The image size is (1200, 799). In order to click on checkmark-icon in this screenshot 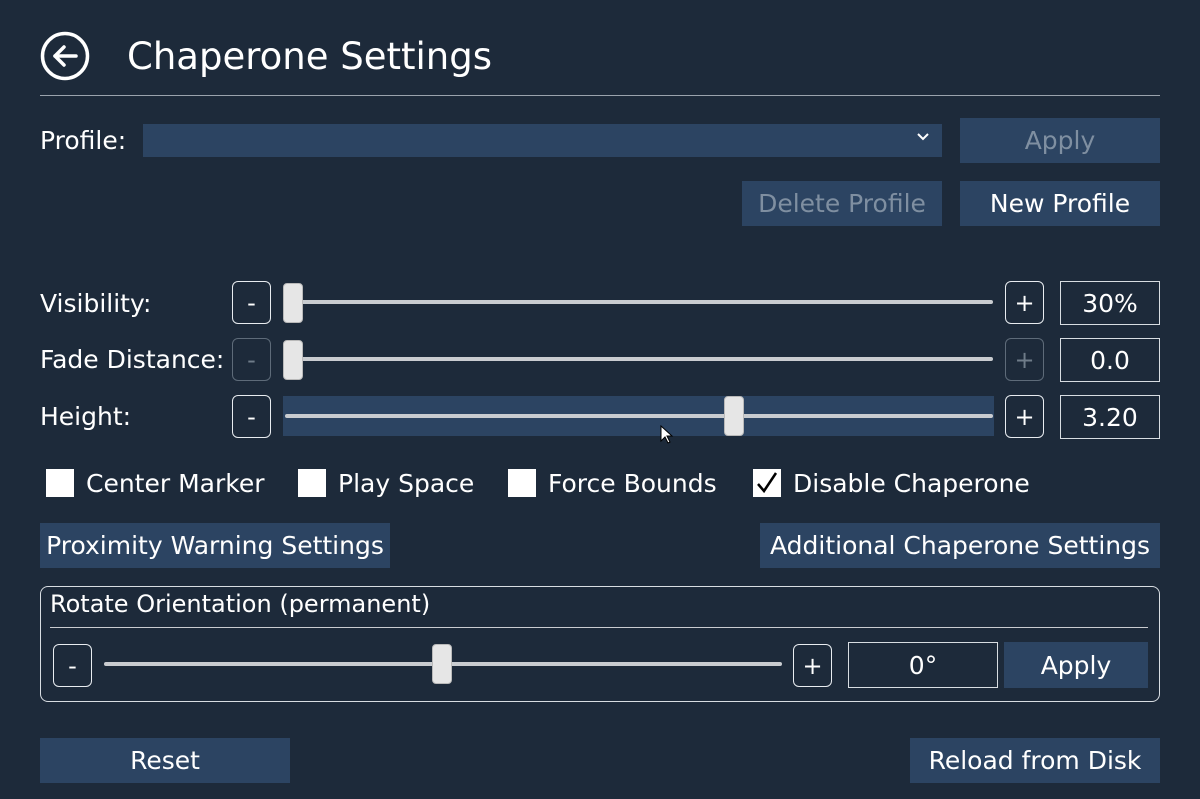, I will do `click(767, 483)`.